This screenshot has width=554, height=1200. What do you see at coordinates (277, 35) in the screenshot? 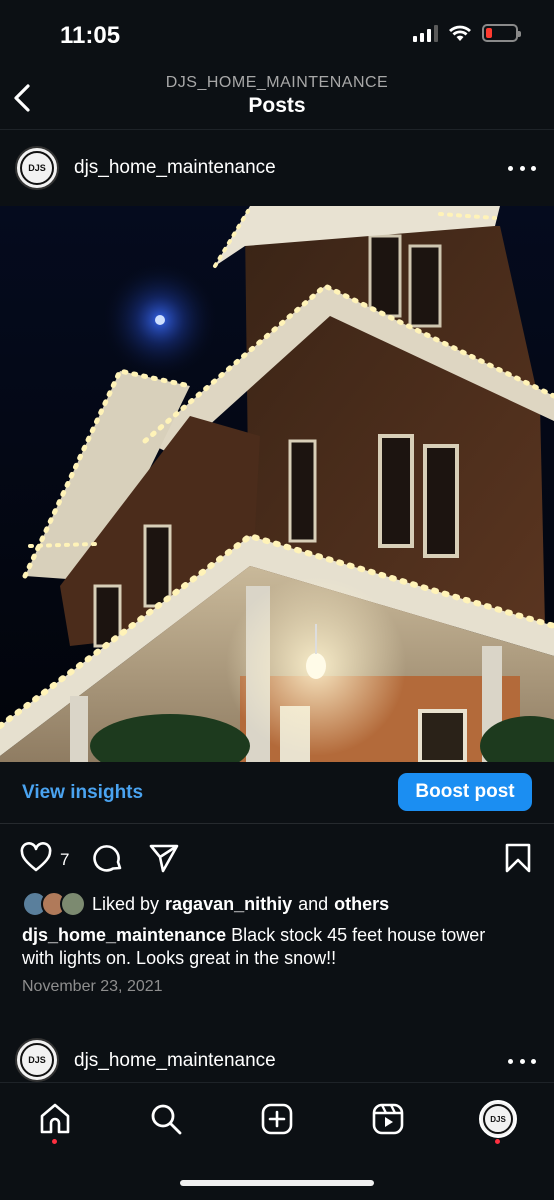
I see `status-bar: 11:05` at bounding box center [277, 35].